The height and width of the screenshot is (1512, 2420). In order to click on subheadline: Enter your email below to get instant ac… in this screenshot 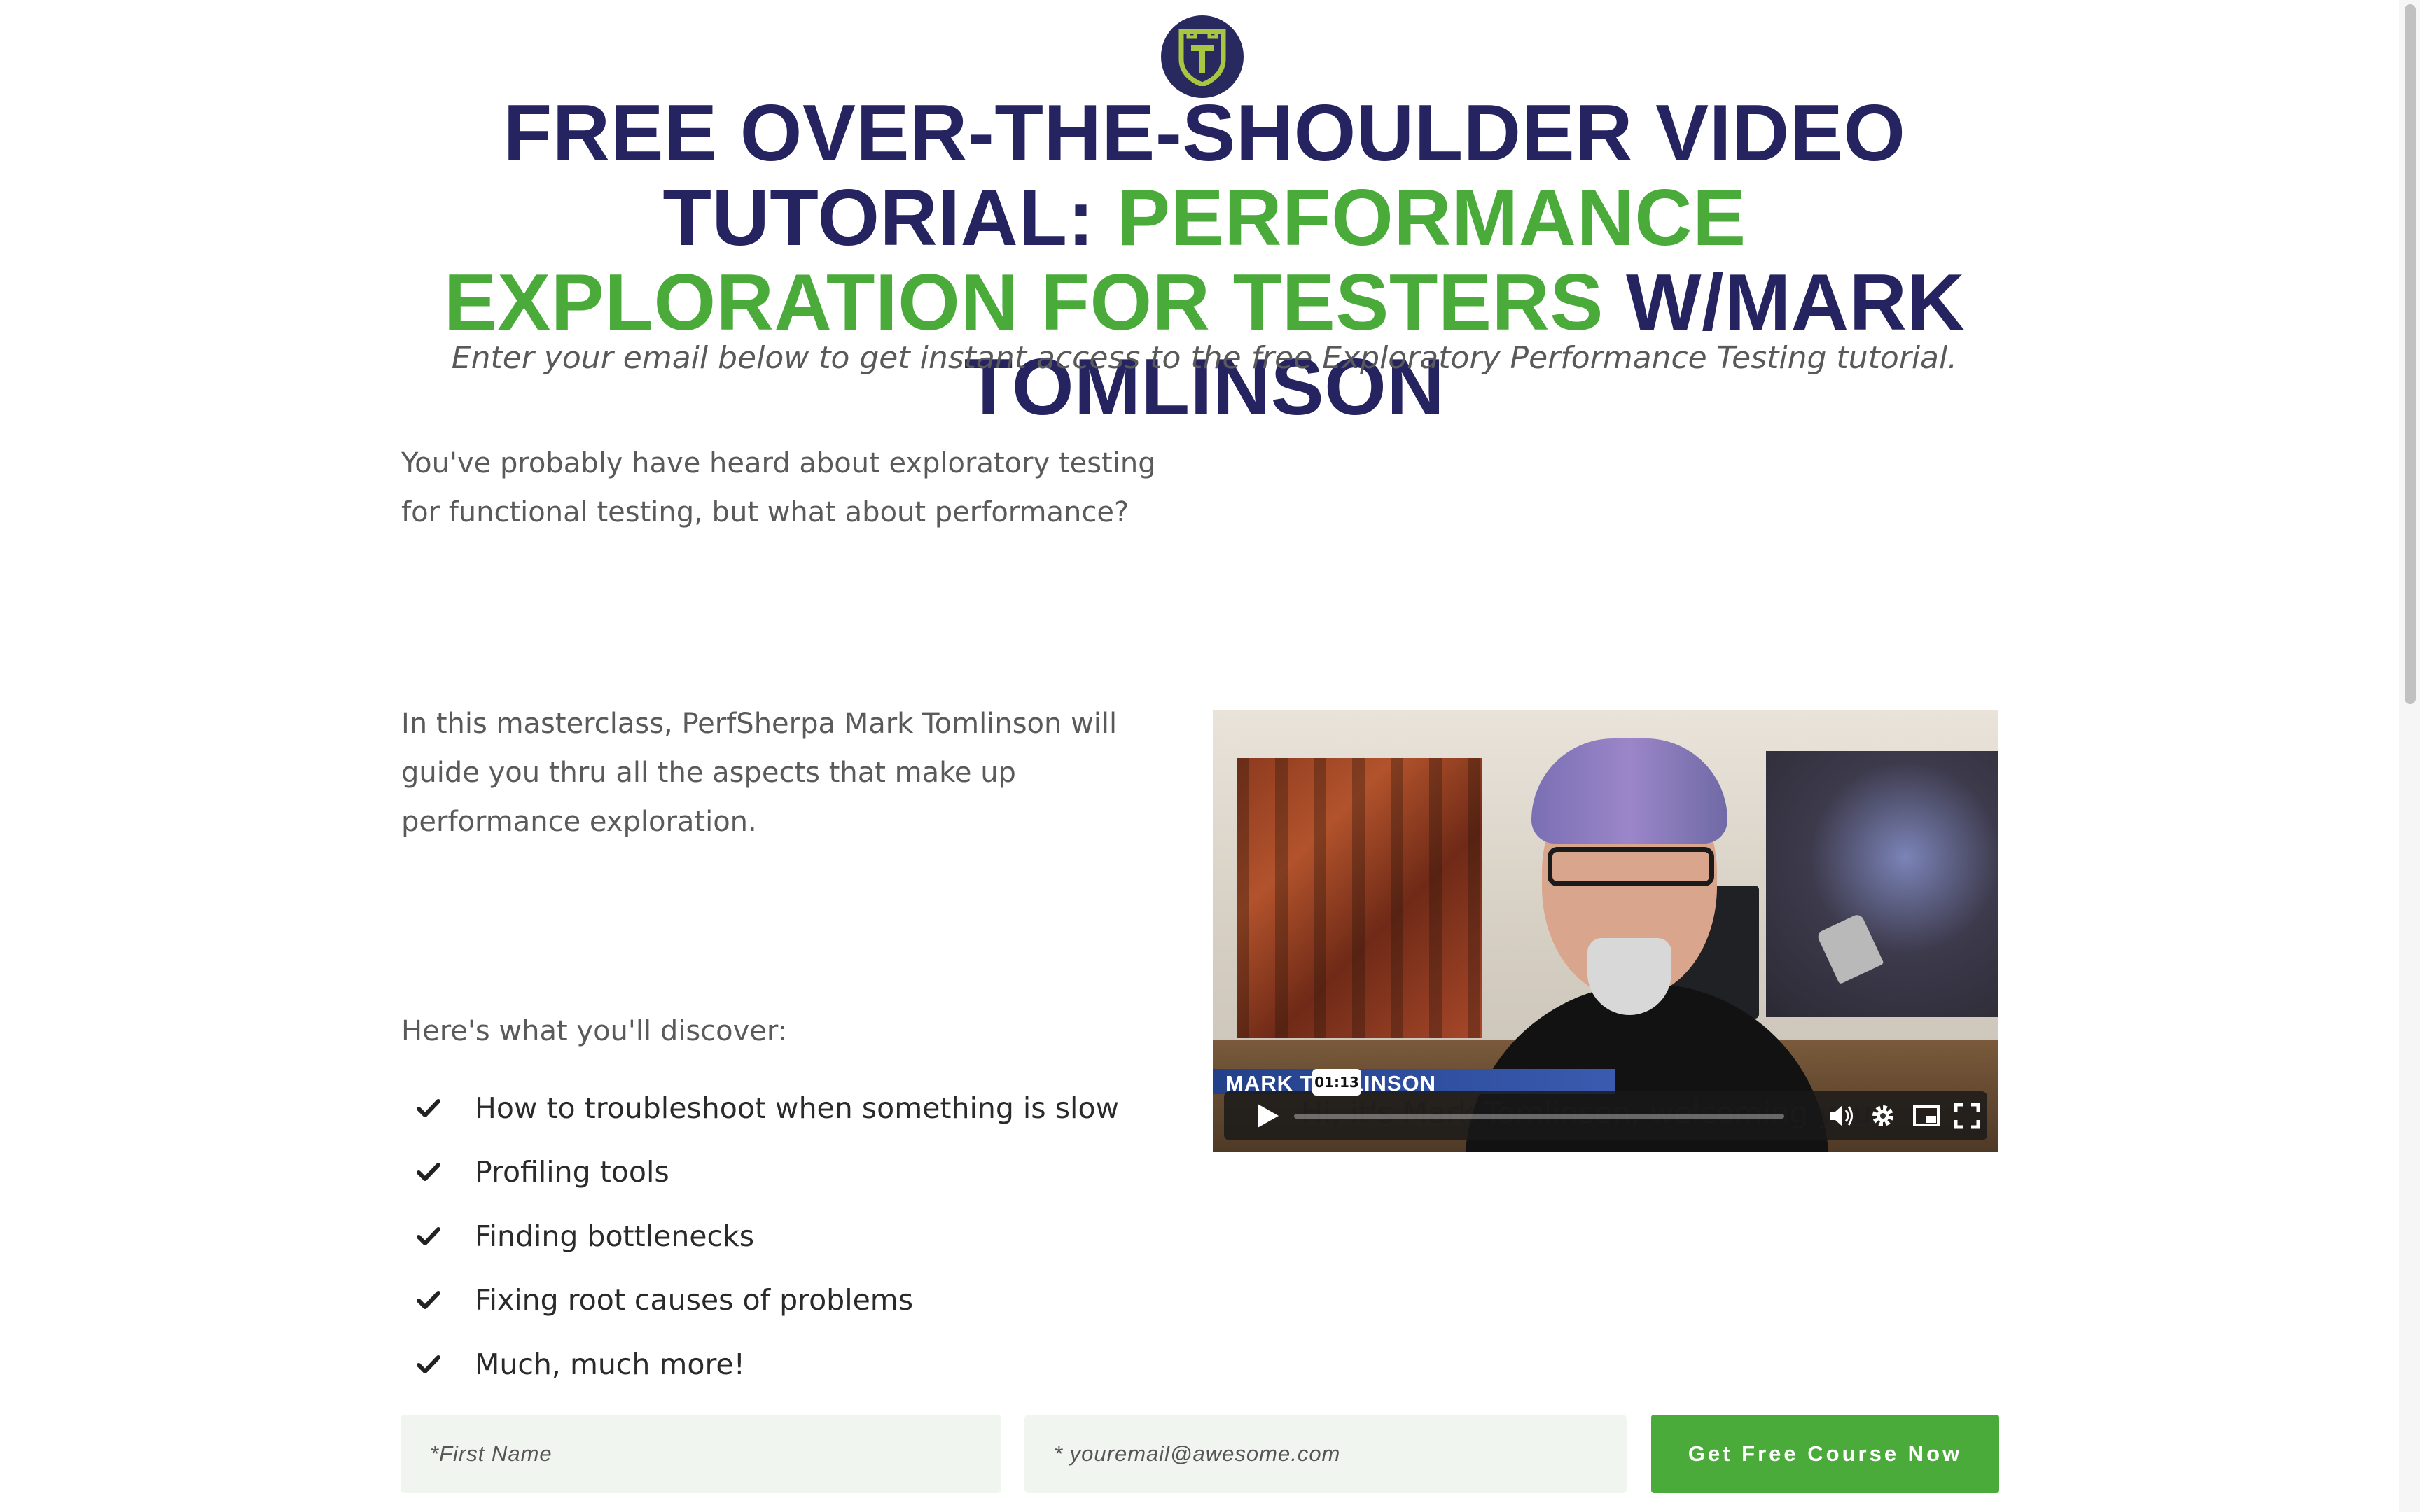, I will do `click(1204, 358)`.